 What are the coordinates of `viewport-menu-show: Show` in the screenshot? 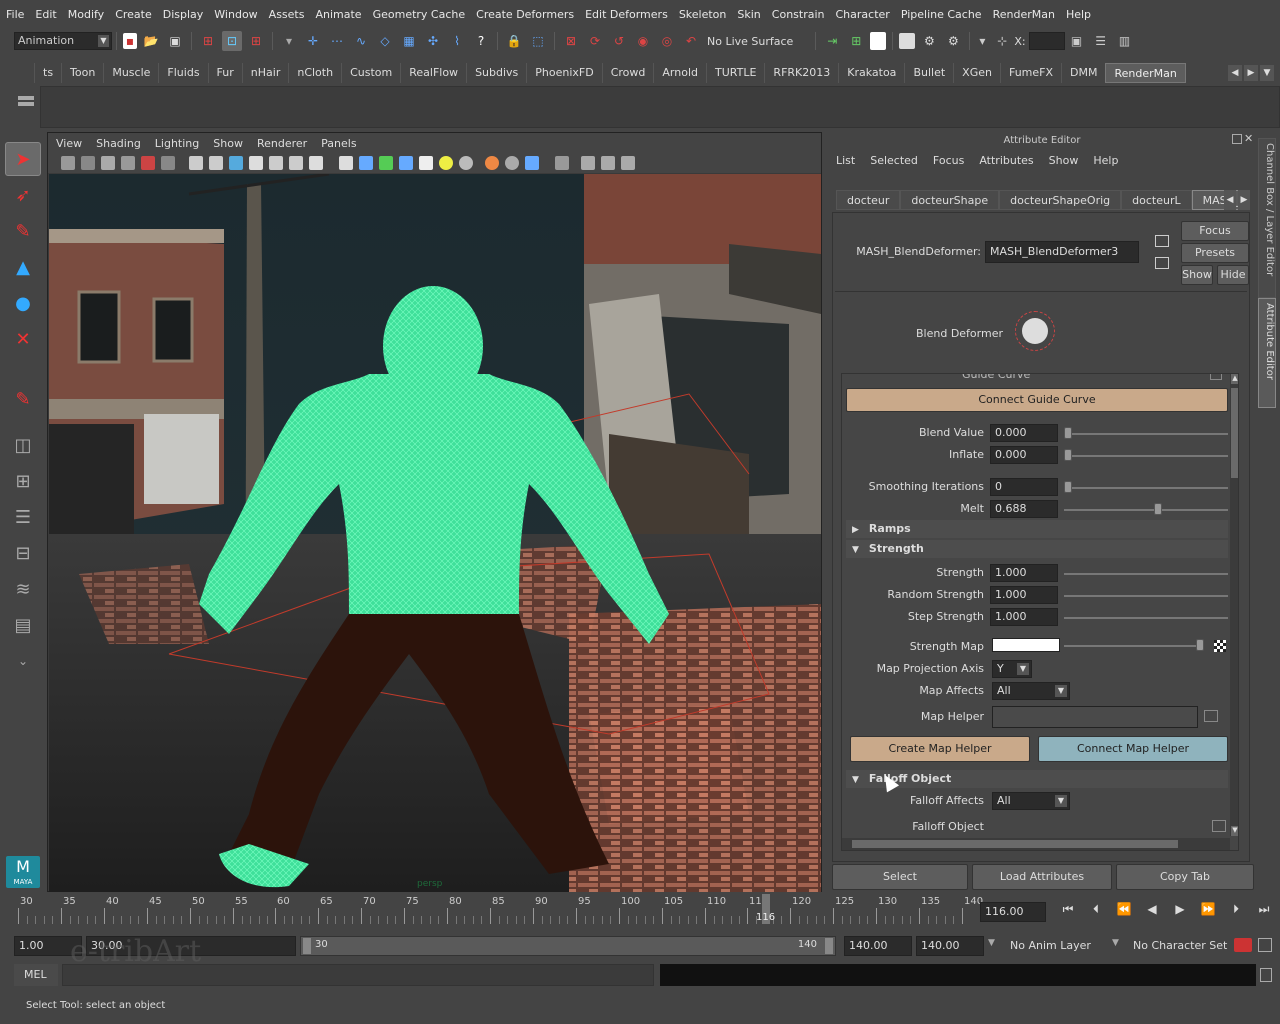 It's located at (228, 143).